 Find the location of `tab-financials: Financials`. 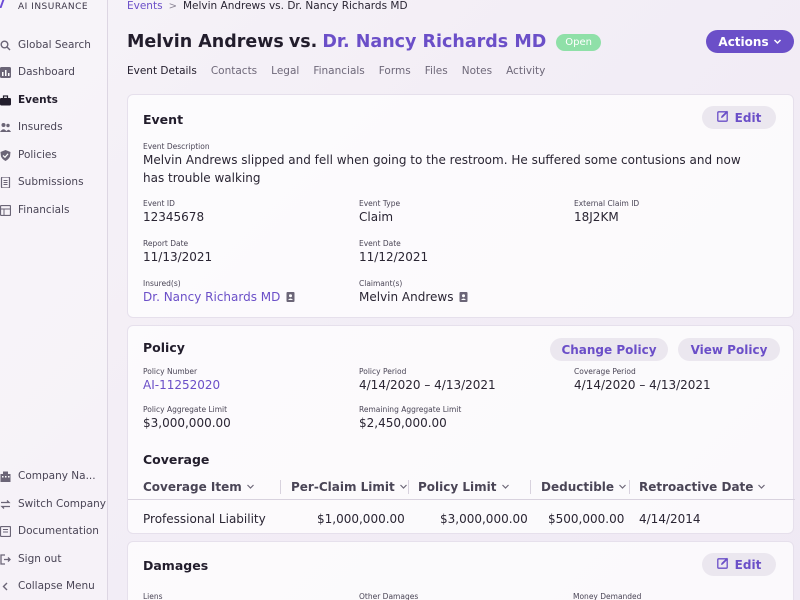

tab-financials: Financials is located at coordinates (338, 71).